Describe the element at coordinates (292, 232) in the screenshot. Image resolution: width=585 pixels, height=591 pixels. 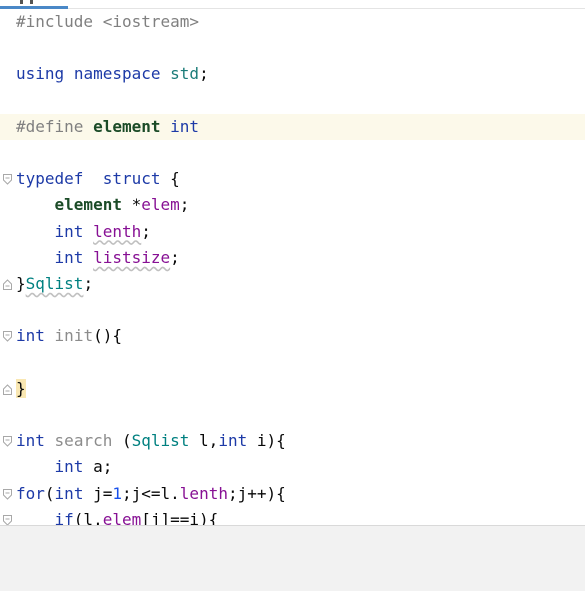
I see `code-line: int lenth;` at that location.